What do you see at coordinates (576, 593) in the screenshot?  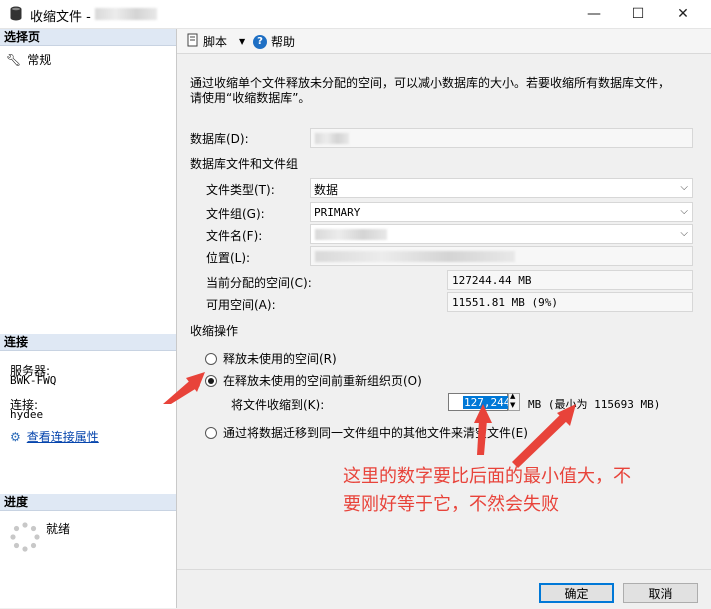 I see `ok-button: 确定` at bounding box center [576, 593].